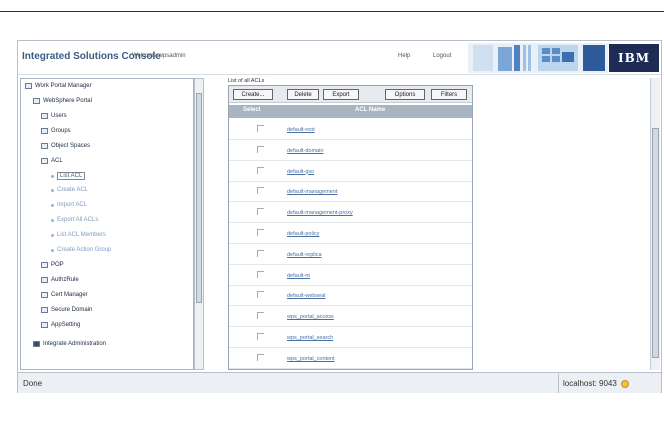 The height and width of the screenshot is (423, 664). Describe the element at coordinates (350, 255) in the screenshot. I see `table-row: default-replica` at that location.